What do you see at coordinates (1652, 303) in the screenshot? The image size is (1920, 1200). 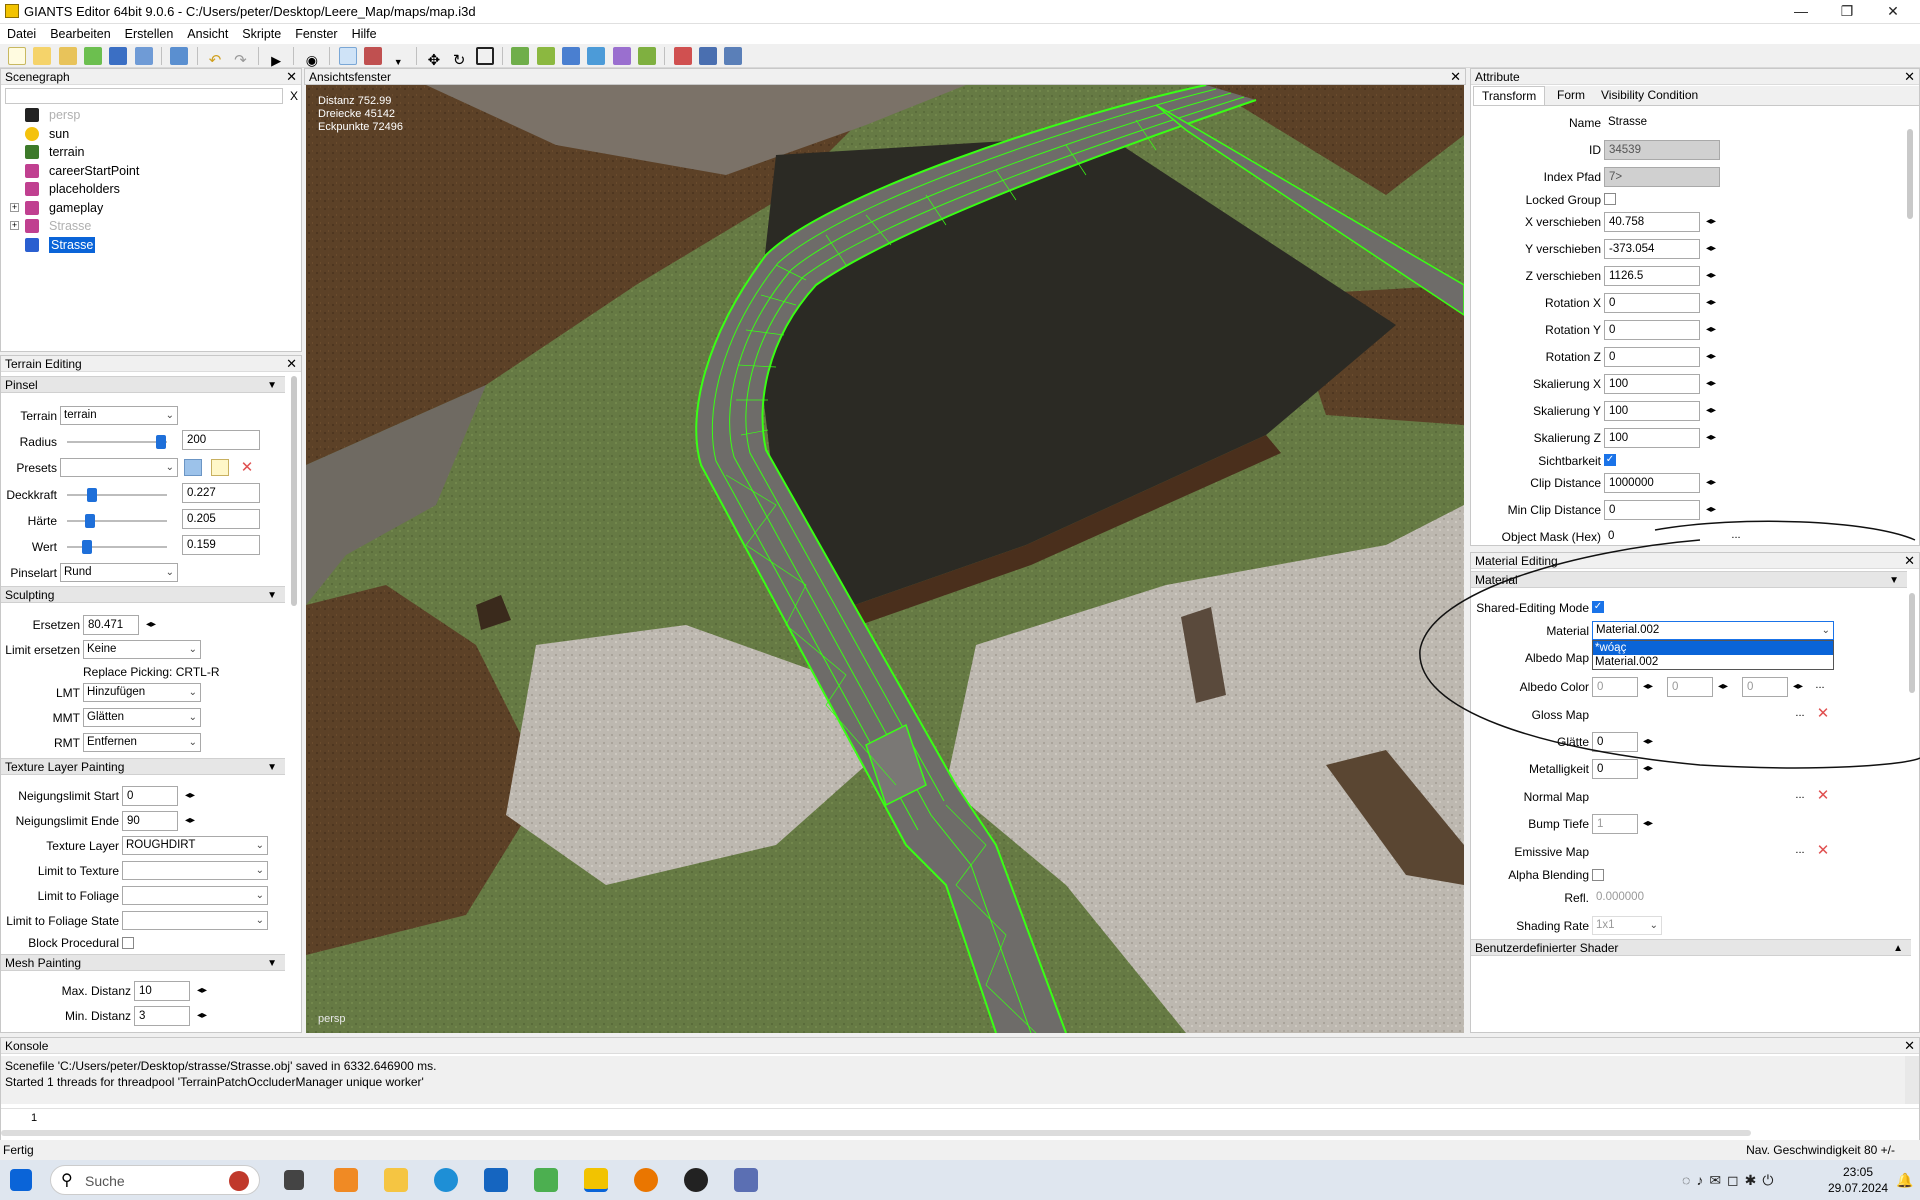 I see `rotation-x-input: 0` at bounding box center [1652, 303].